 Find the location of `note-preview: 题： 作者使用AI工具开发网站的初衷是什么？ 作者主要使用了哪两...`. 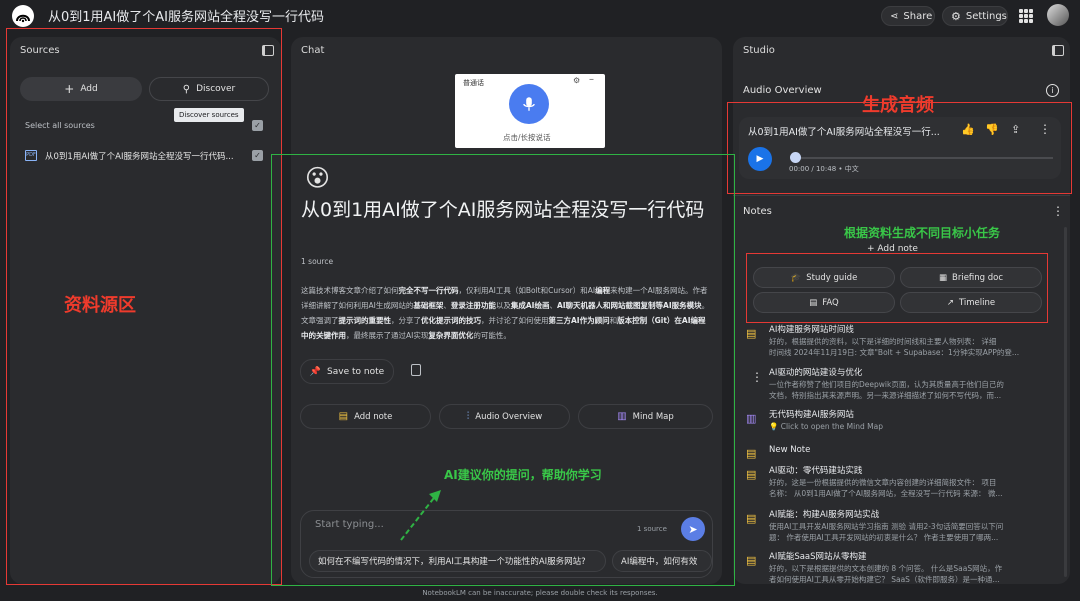

note-preview: 题： 作者使用AI工具开发网站的初衷是什么？ 作者主要使用了哪两... is located at coordinates (884, 537).